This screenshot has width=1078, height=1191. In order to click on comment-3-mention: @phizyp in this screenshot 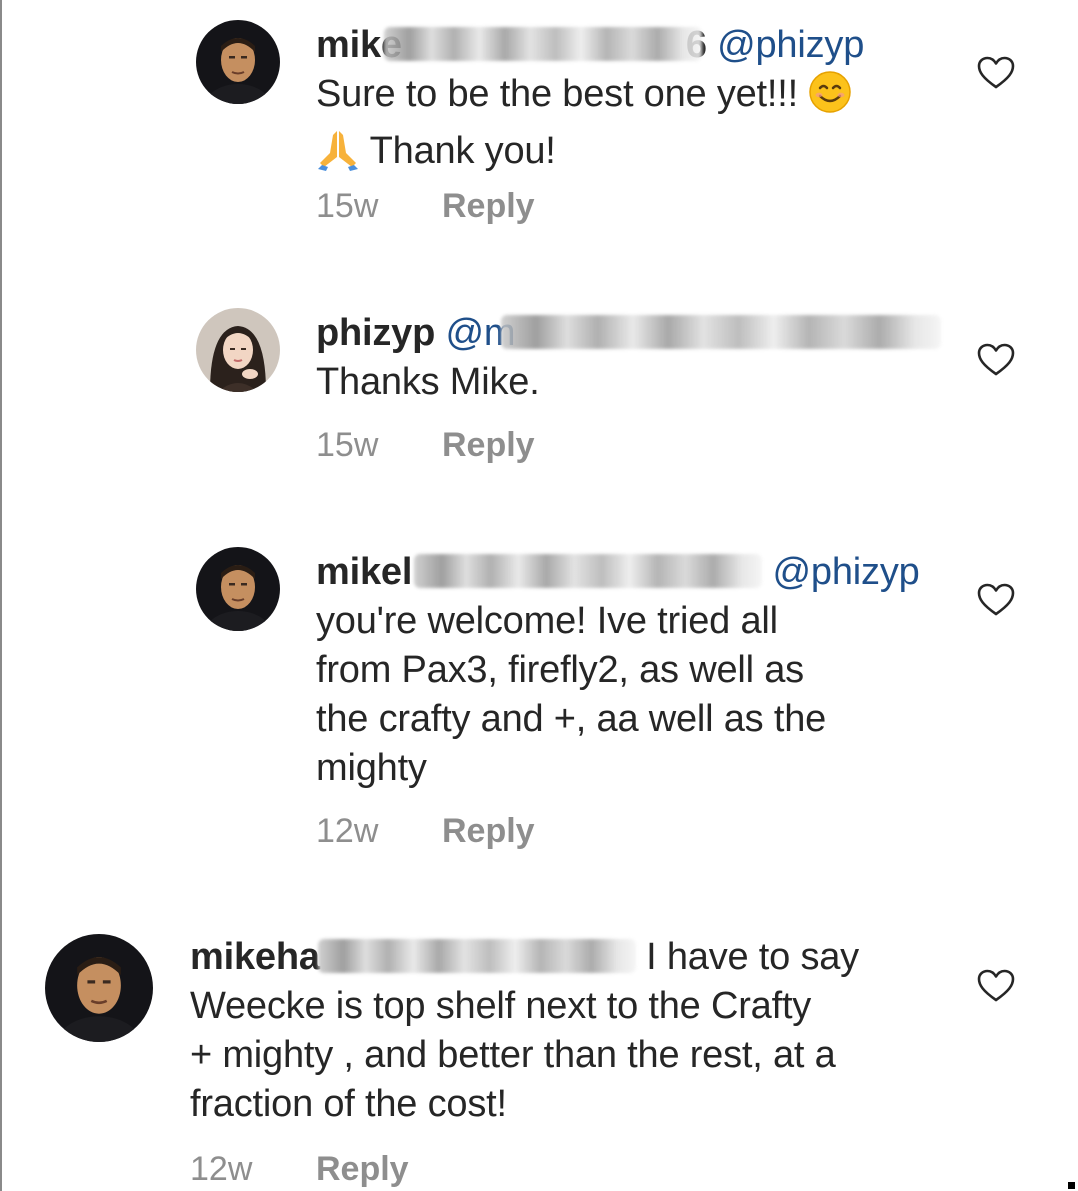, I will do `click(846, 572)`.